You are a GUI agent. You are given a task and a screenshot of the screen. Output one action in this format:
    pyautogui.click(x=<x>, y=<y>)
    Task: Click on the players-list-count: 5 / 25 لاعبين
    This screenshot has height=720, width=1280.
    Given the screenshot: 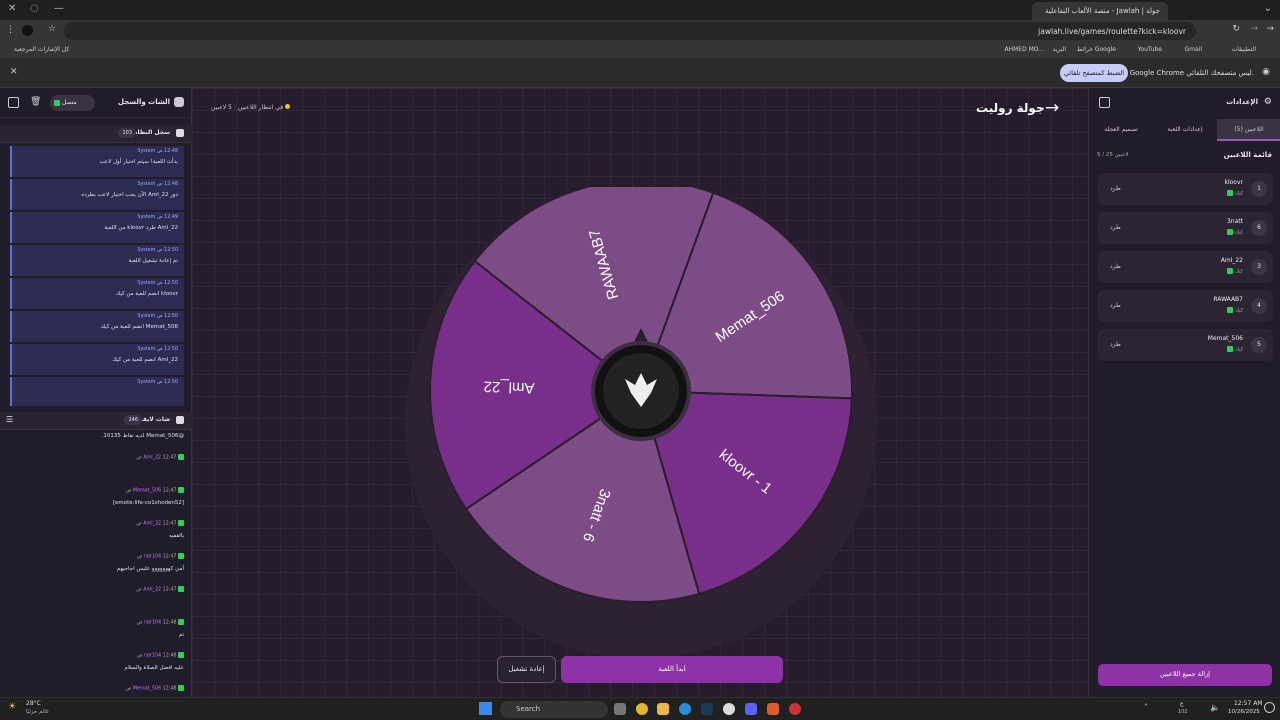 What is the action you would take?
    pyautogui.click(x=1113, y=155)
    